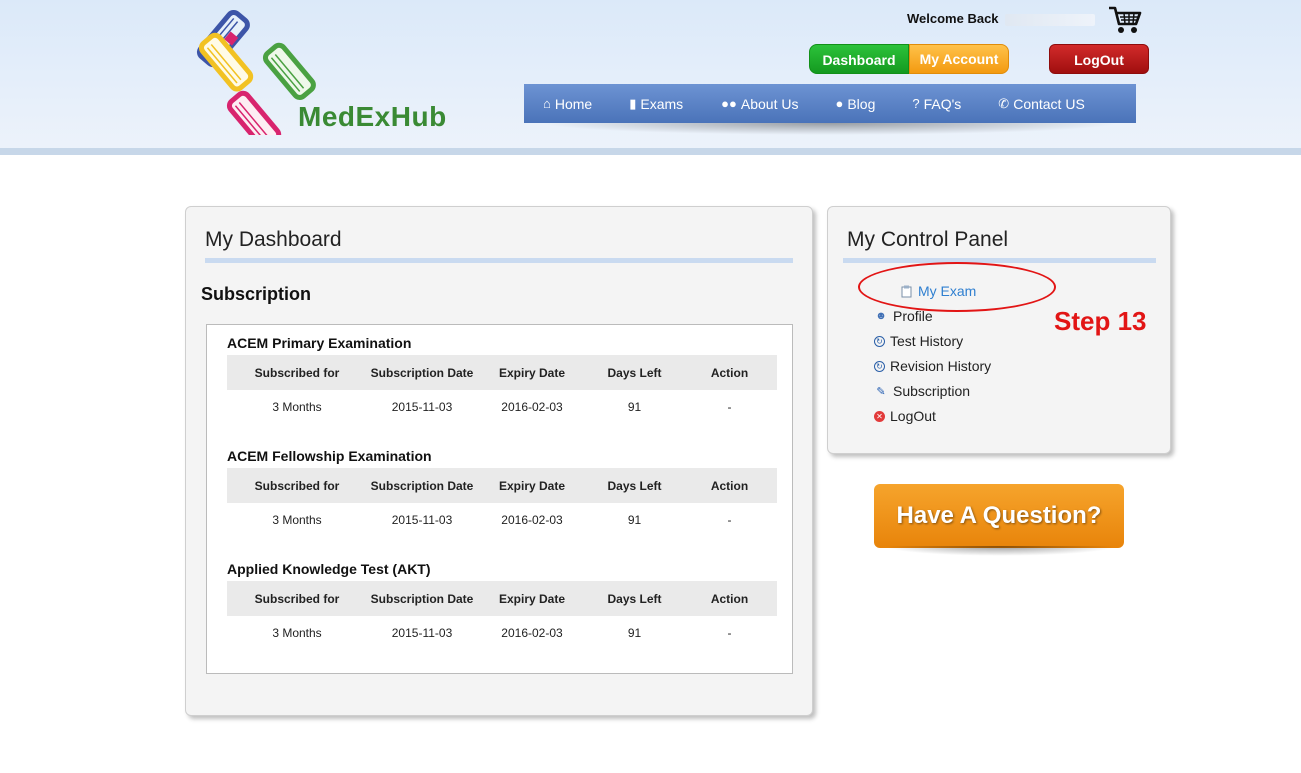 The image size is (1301, 773). What do you see at coordinates (1100, 321) in the screenshot?
I see `step-annotation: Step 13` at bounding box center [1100, 321].